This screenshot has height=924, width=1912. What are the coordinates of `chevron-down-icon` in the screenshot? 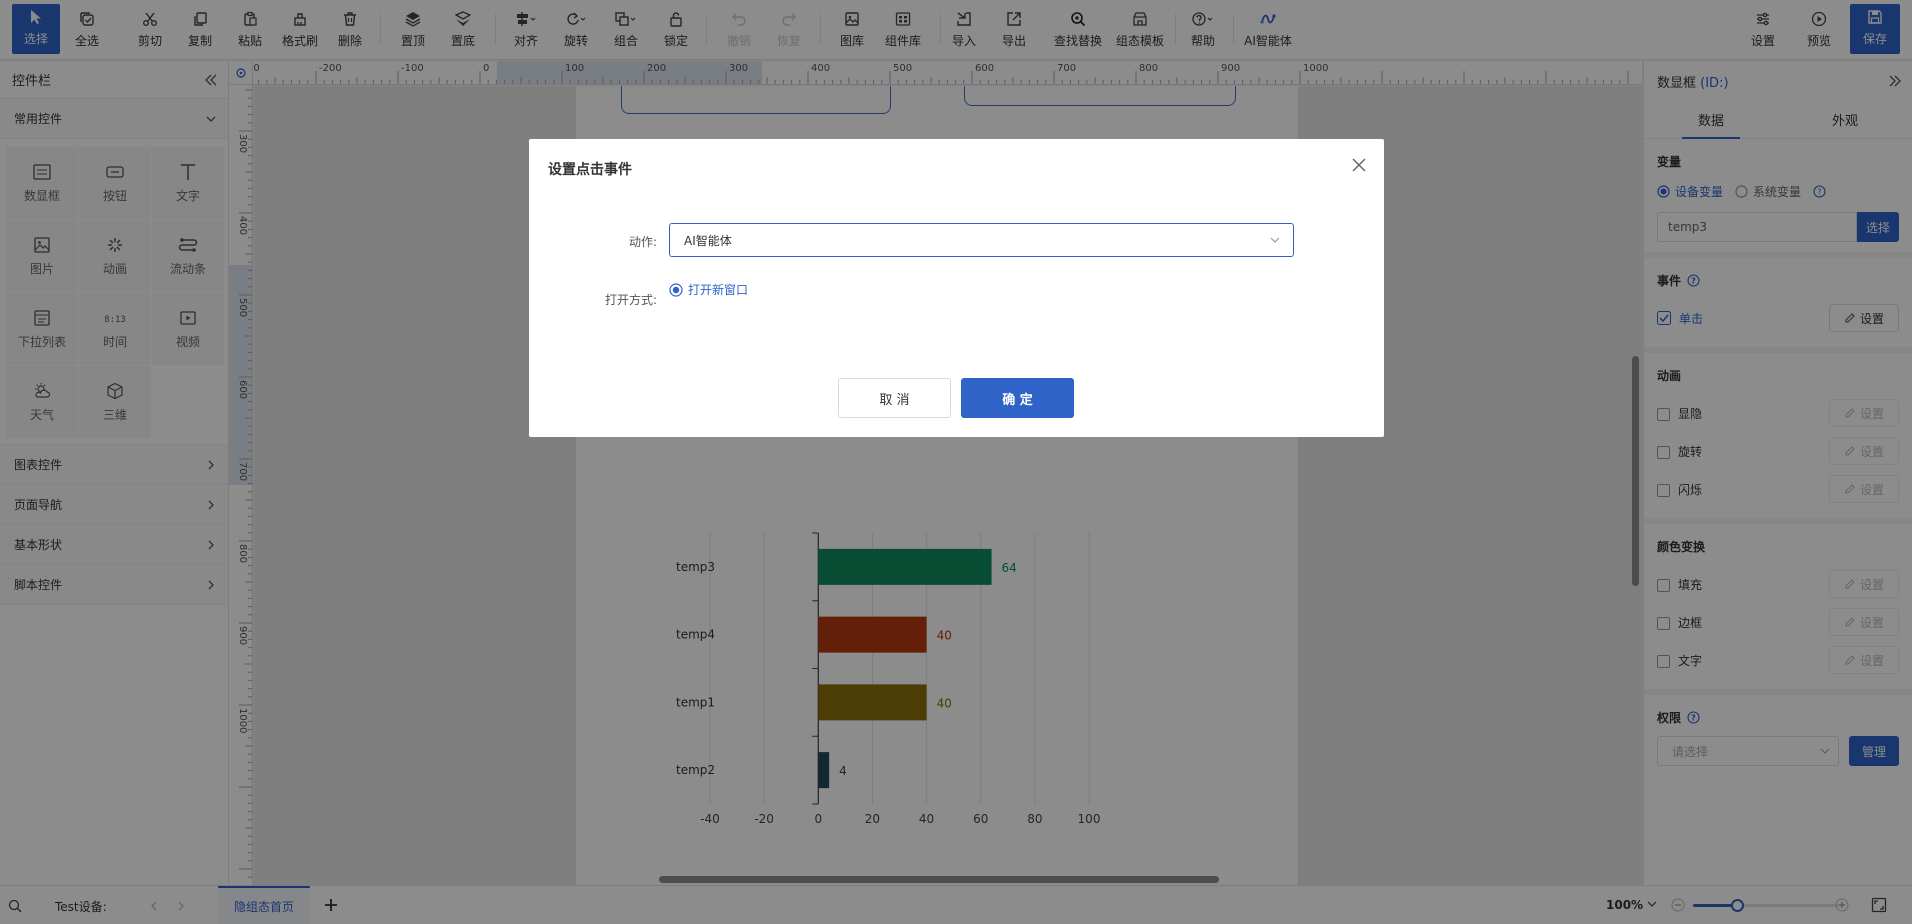 It's located at (1275, 240).